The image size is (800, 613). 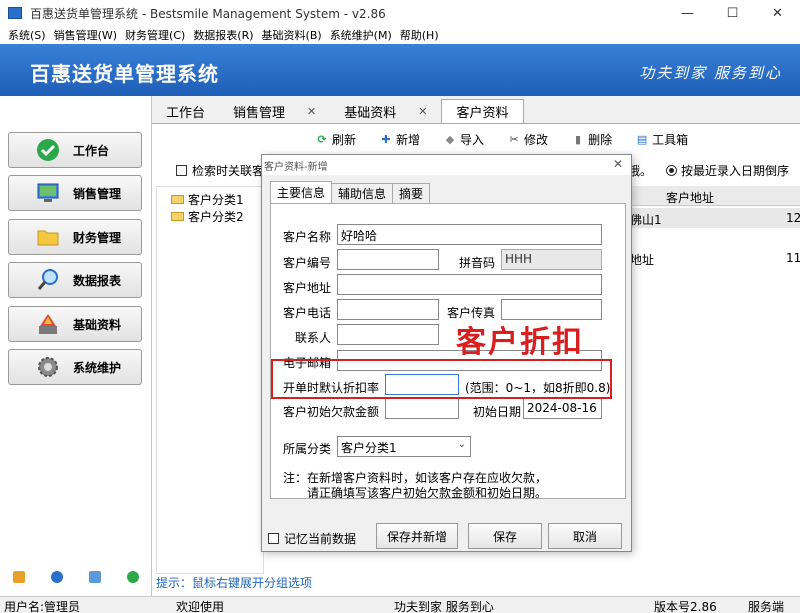 I want to click on tab-sales: 销售管理 ✕, so click(x=275, y=111).